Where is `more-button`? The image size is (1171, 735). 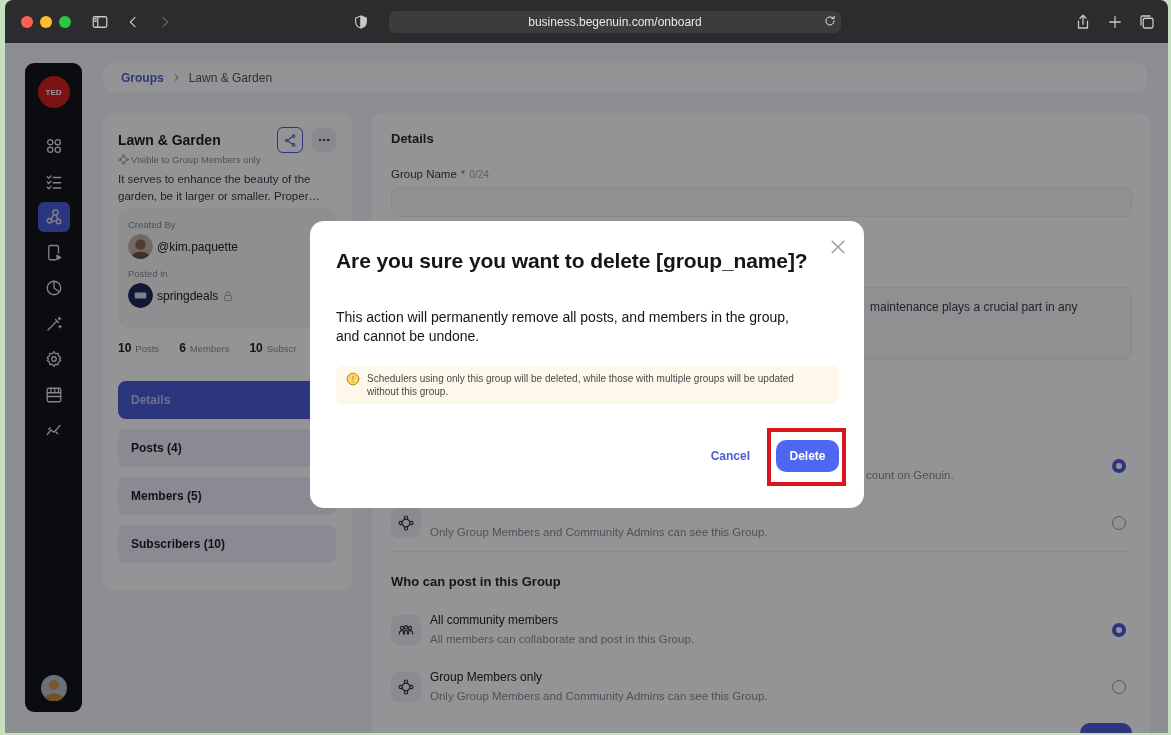 more-button is located at coordinates (324, 140).